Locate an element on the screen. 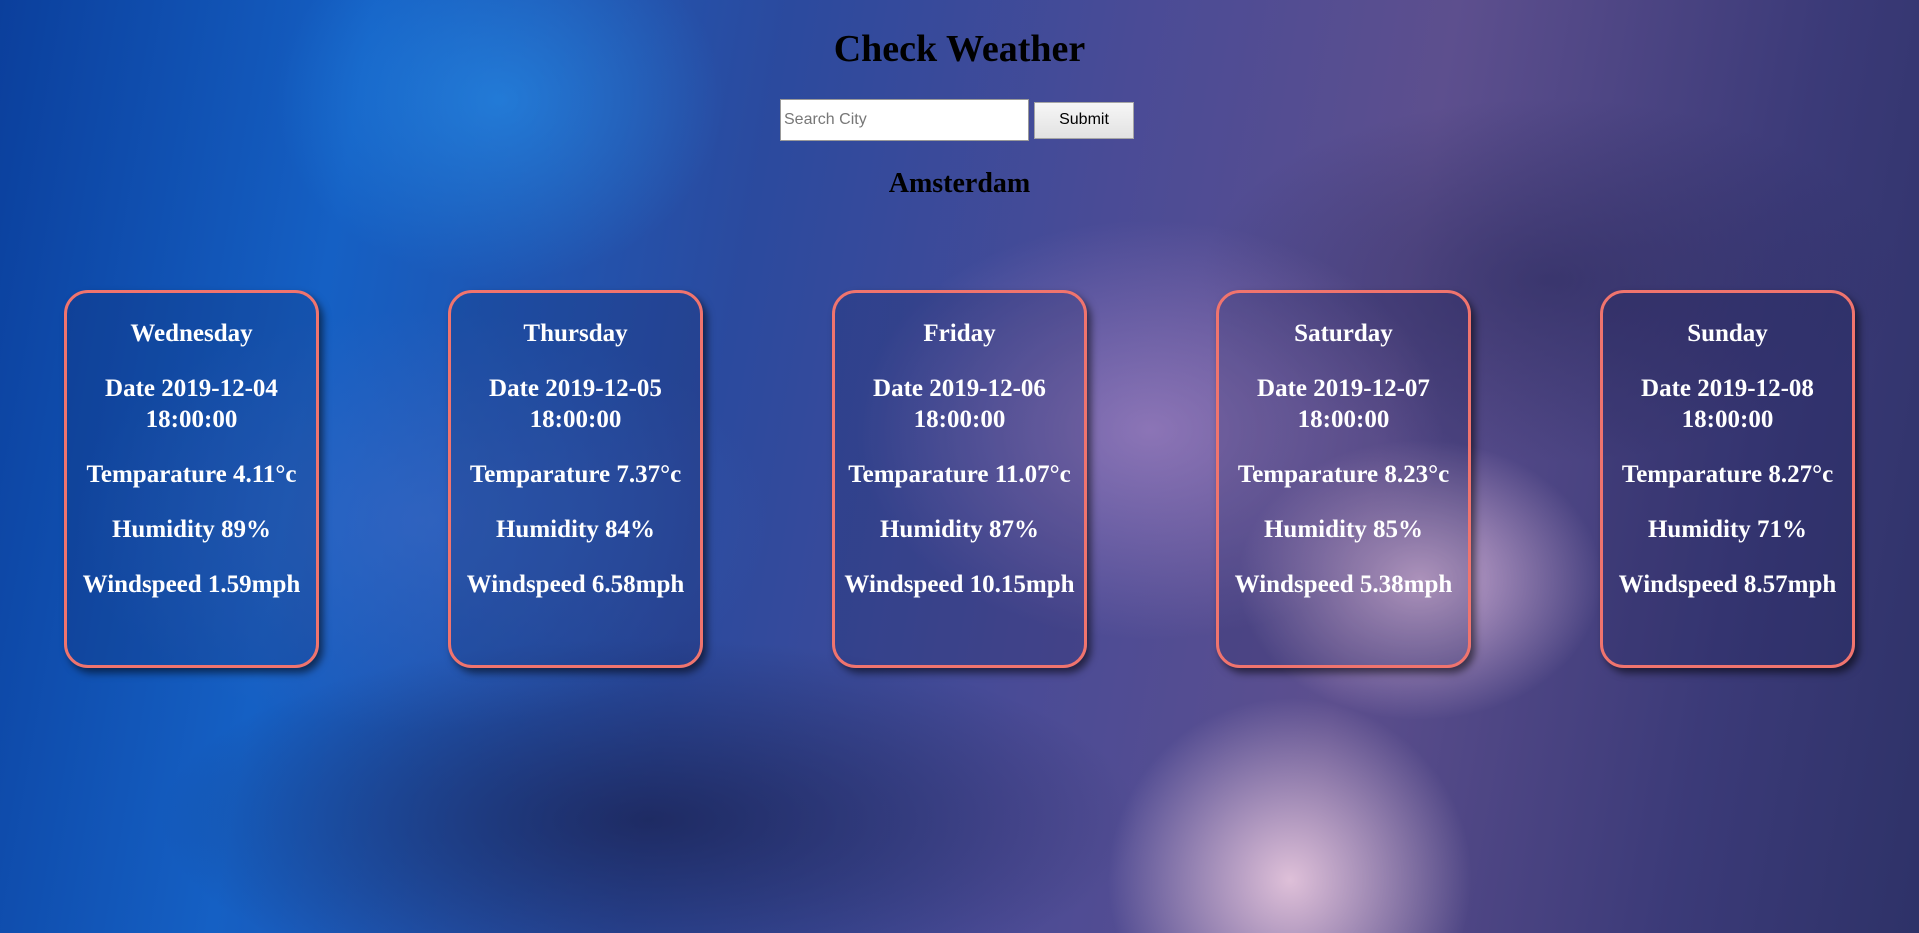 Image resolution: width=1919 pixels, height=933 pixels. forecast-temperature: Temparature 11.07°c is located at coordinates (959, 474).